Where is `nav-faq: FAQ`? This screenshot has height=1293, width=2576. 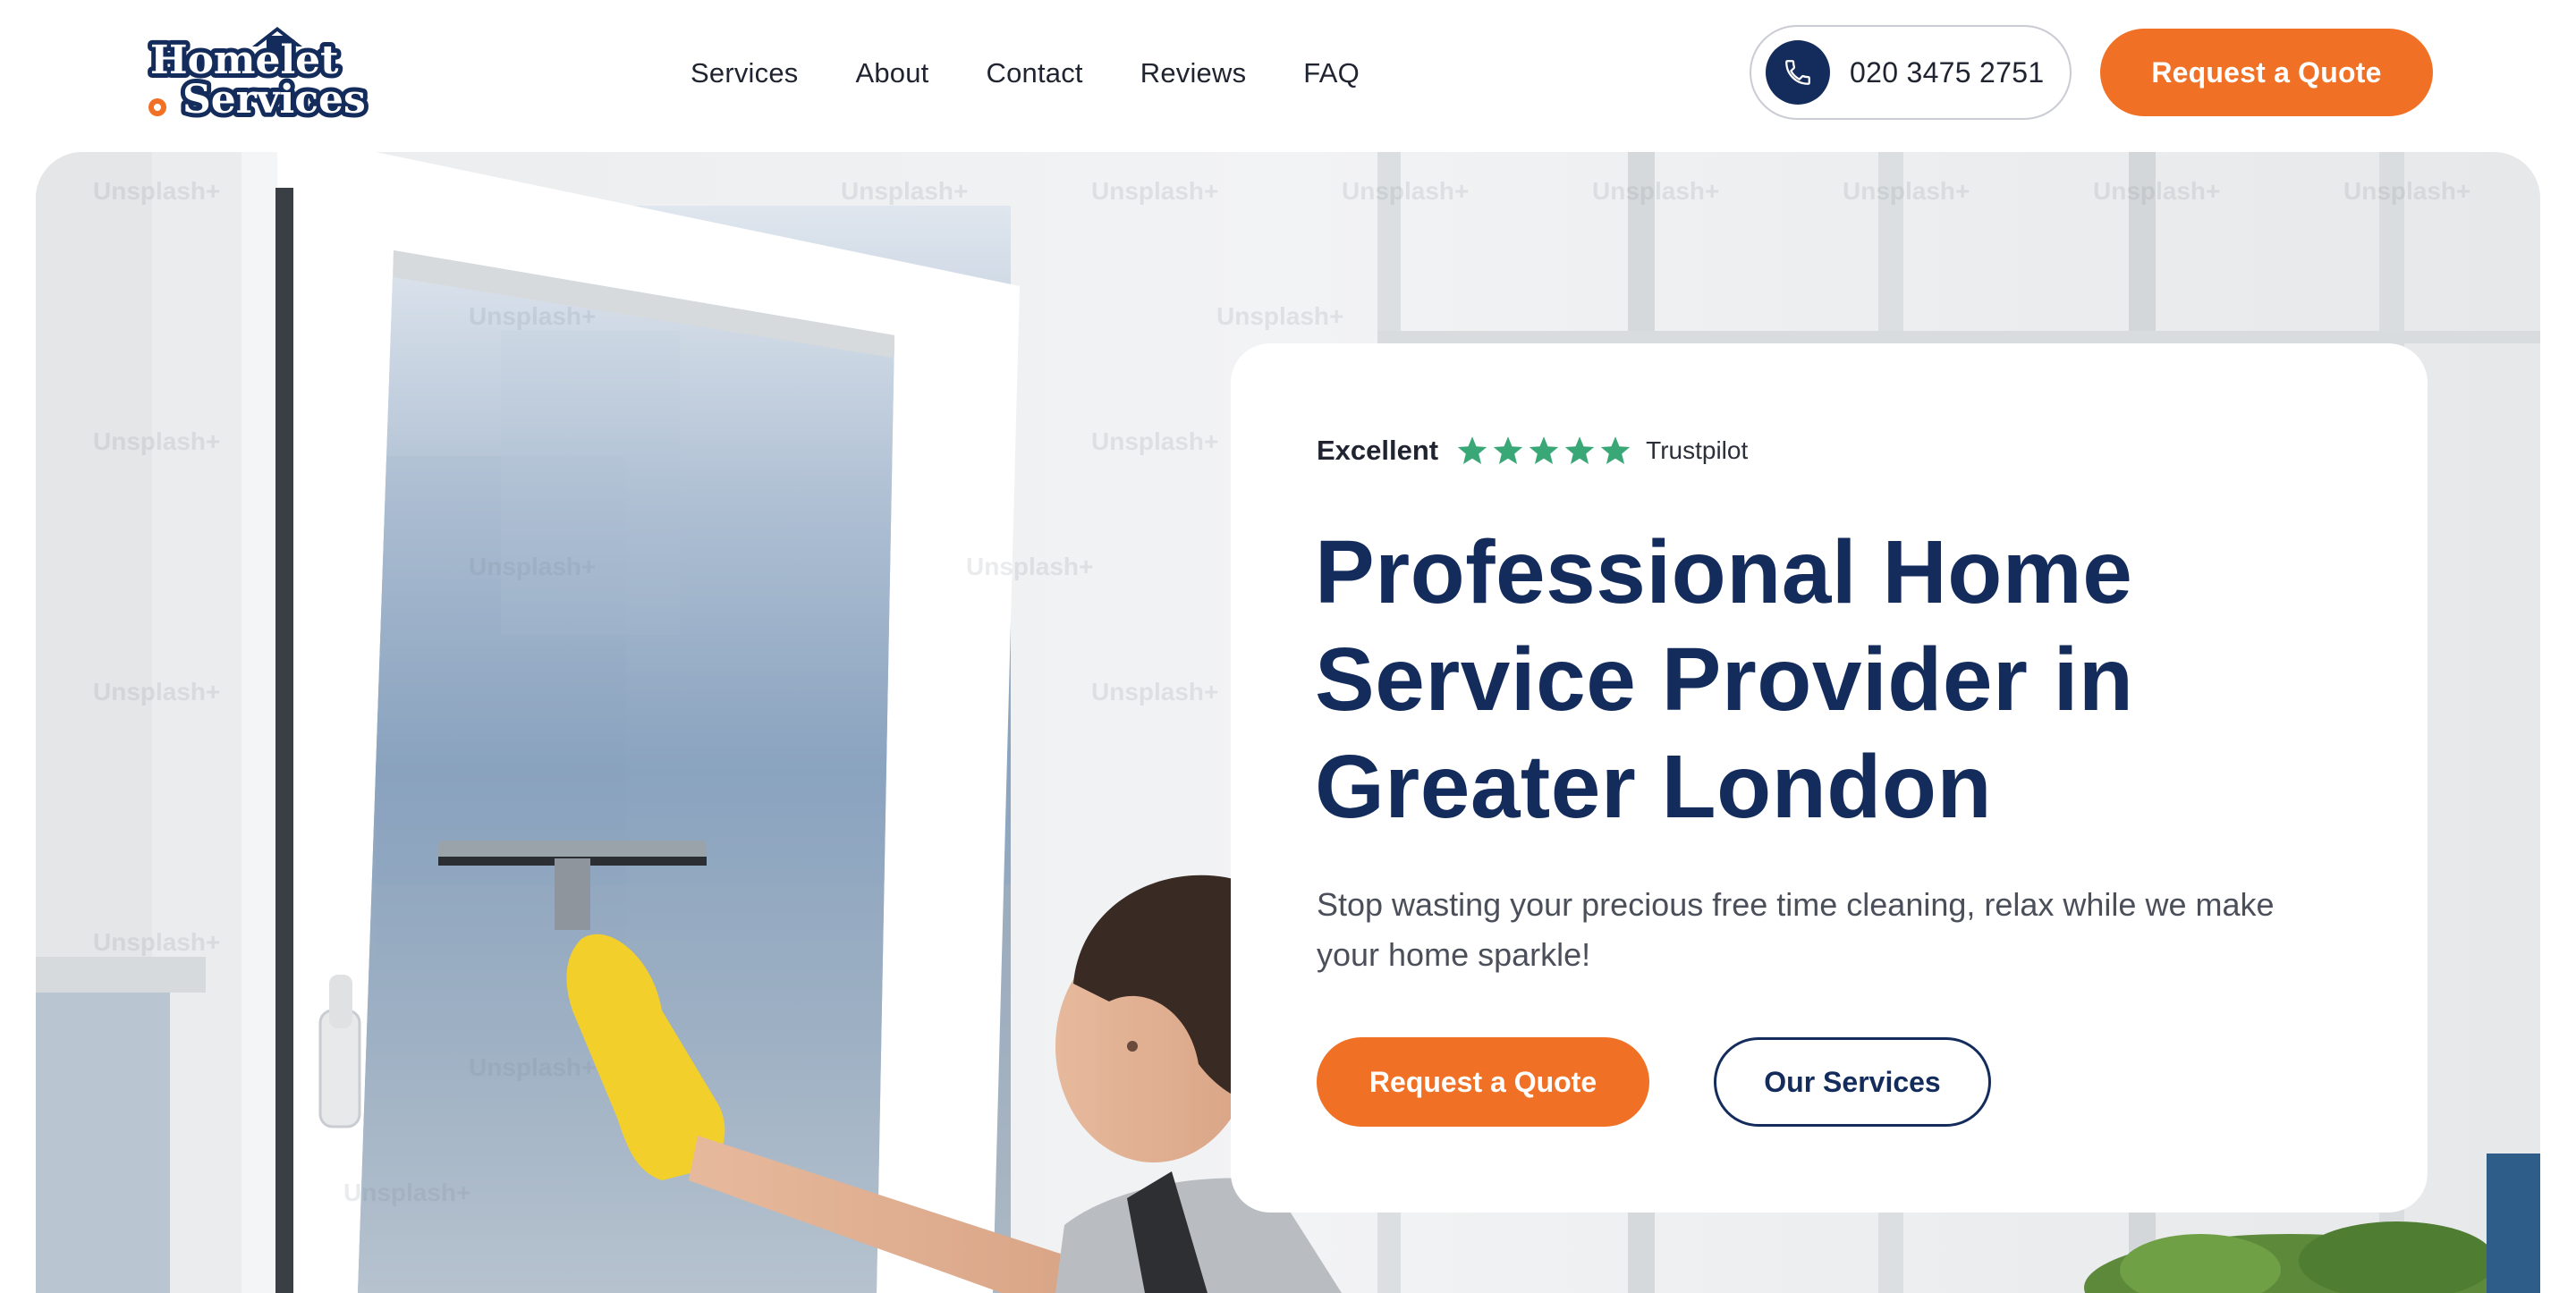 nav-faq: FAQ is located at coordinates (1331, 73).